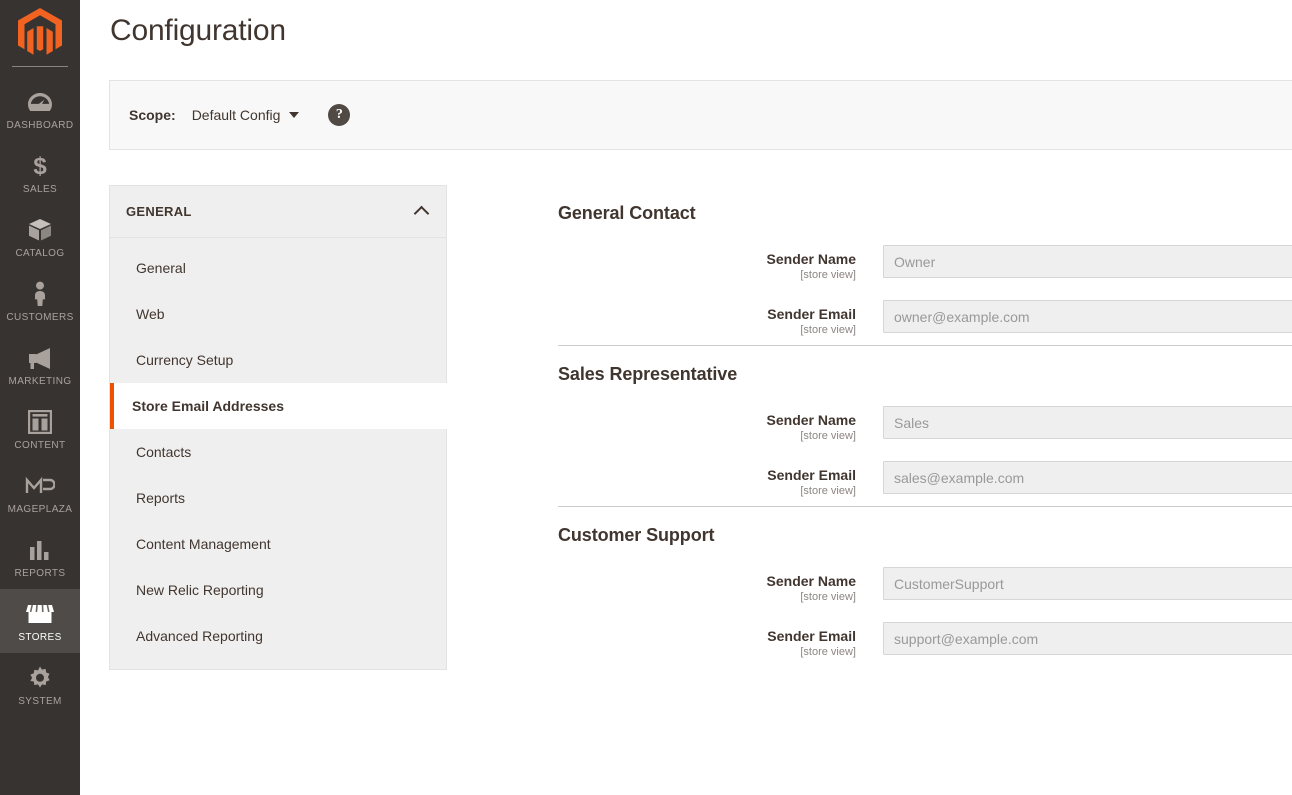  I want to click on field-customer-support-sender-email: Sender Email [store view], so click(925, 641).